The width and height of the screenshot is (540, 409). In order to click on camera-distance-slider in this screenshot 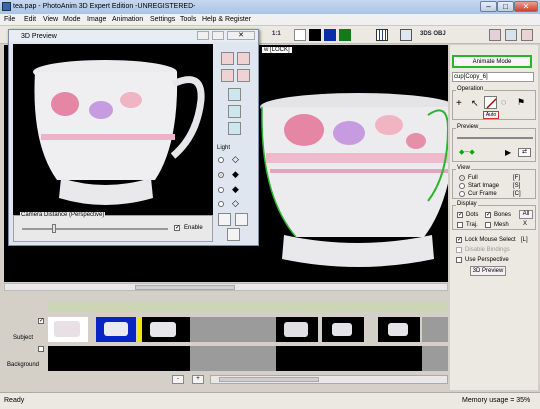, I will do `click(95, 229)`.